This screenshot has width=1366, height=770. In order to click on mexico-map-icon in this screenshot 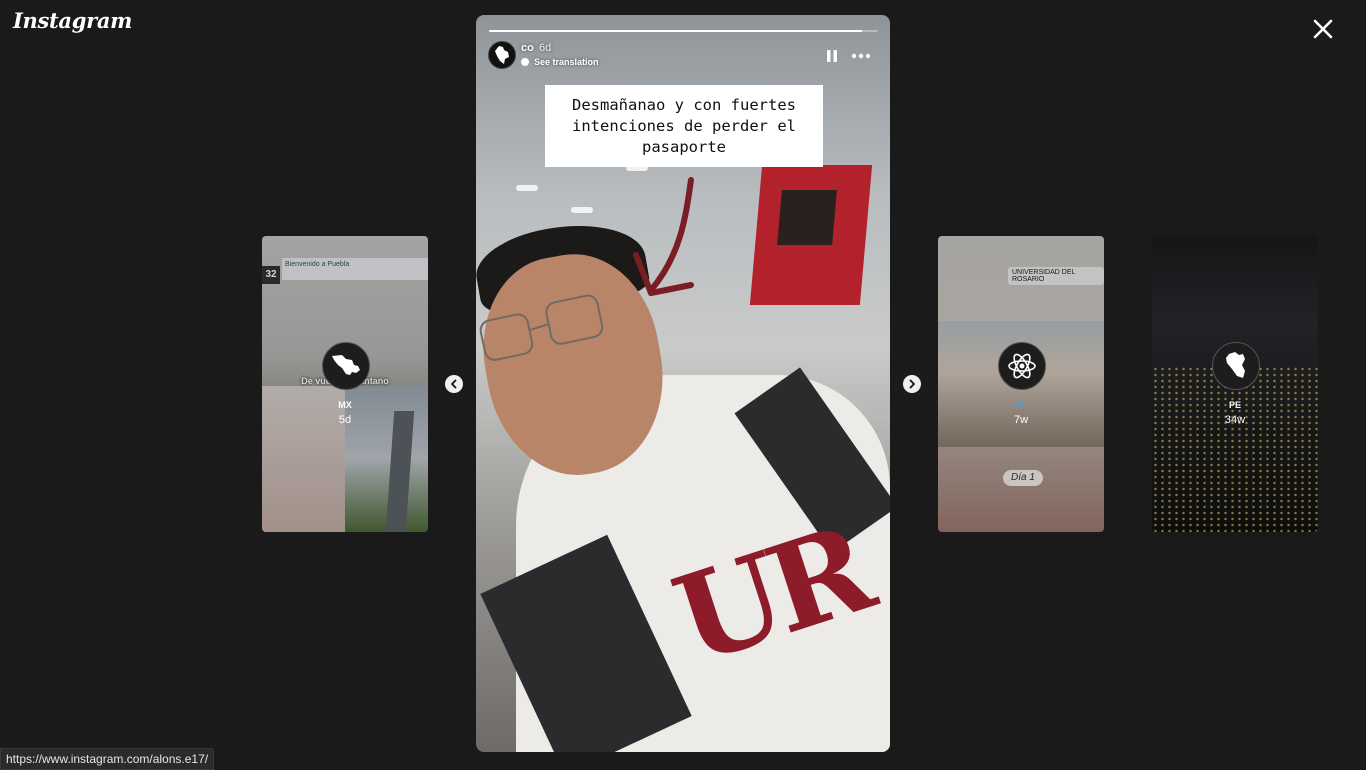, I will do `click(346, 365)`.